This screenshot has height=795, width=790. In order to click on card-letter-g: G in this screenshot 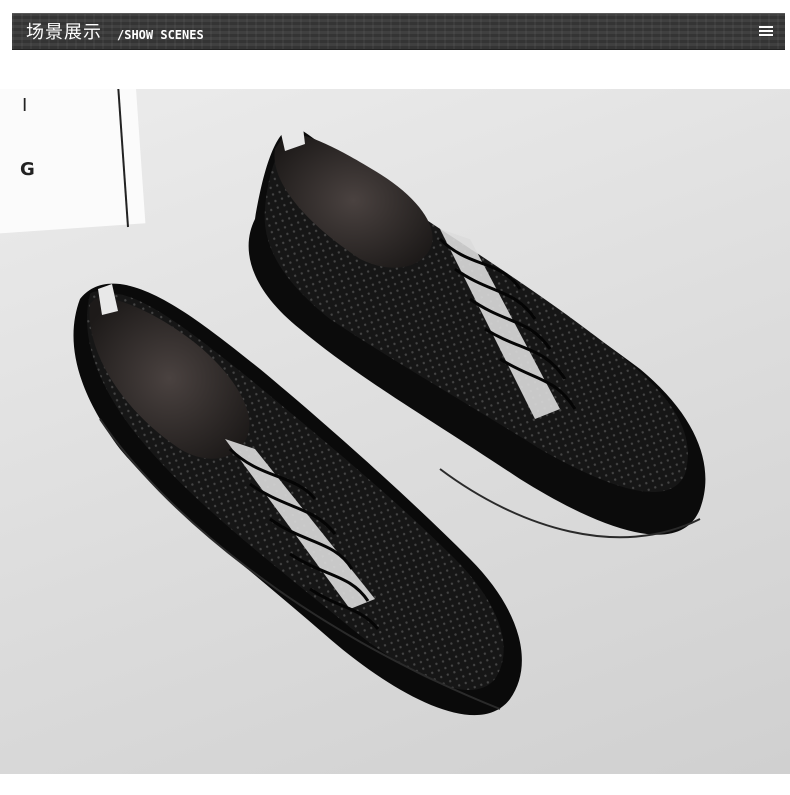, I will do `click(27, 169)`.